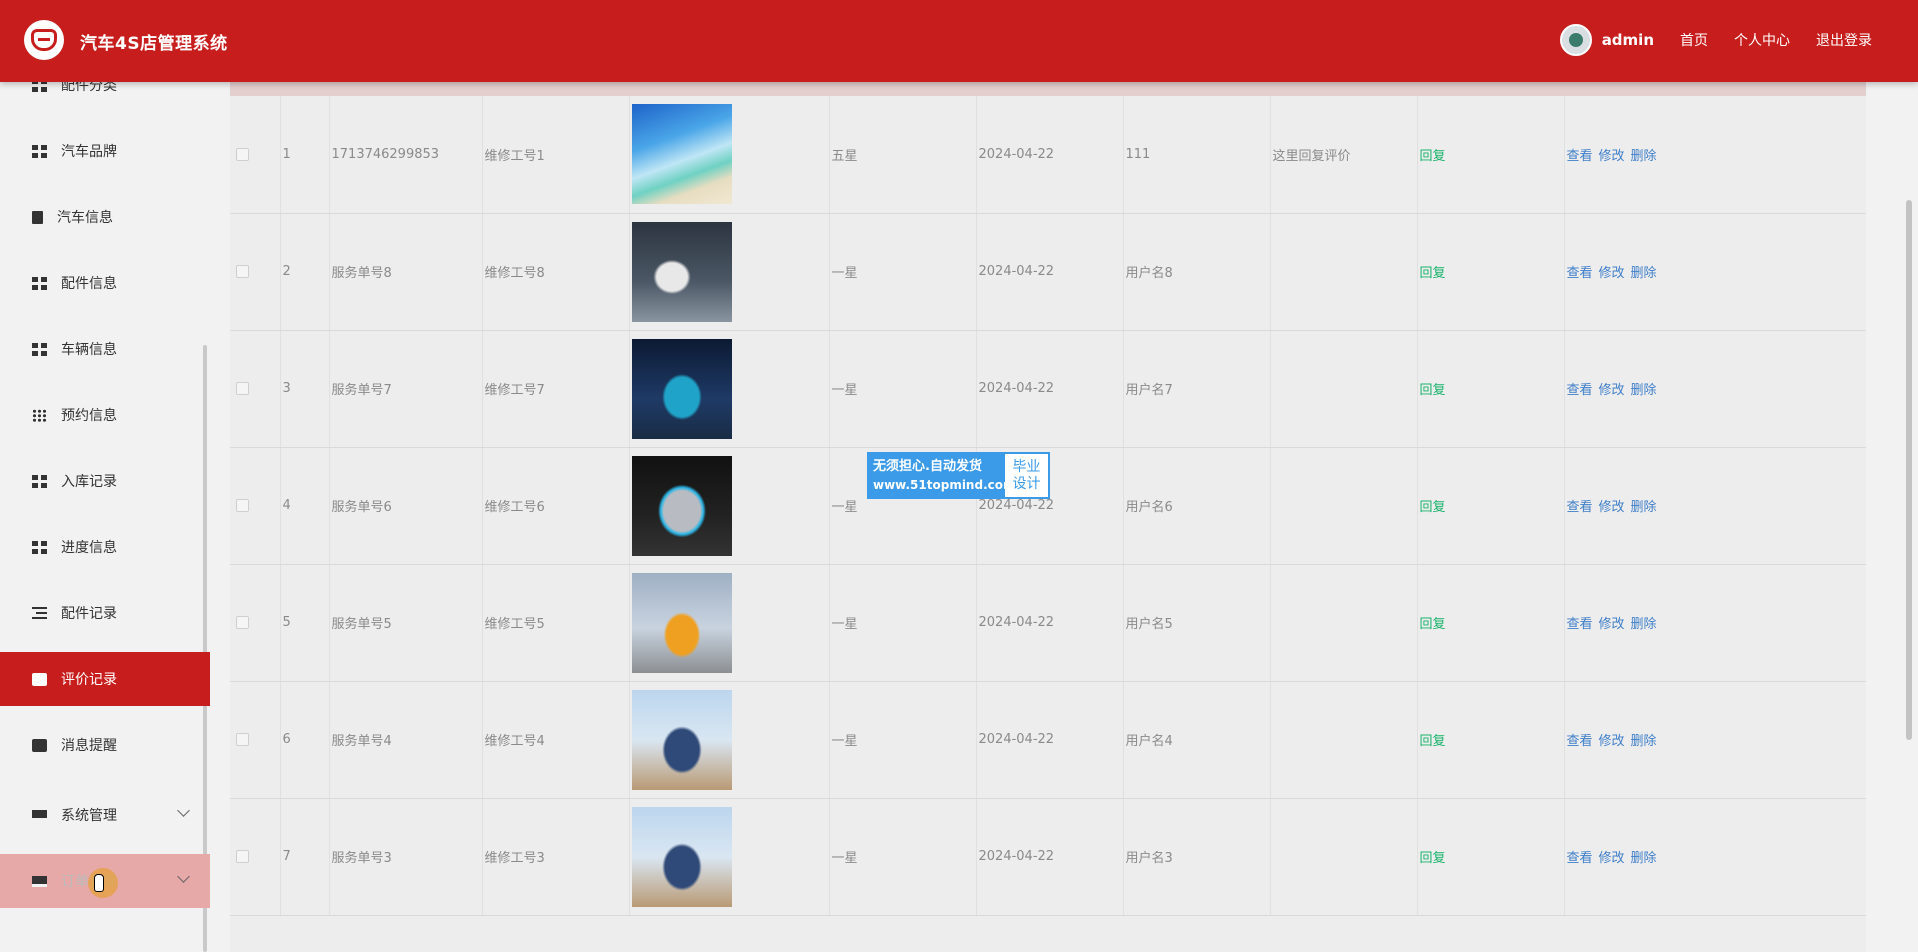 The image size is (1918, 952). Describe the element at coordinates (361, 273) in the screenshot. I see `order-no-cell-text: 服务单号8` at that location.